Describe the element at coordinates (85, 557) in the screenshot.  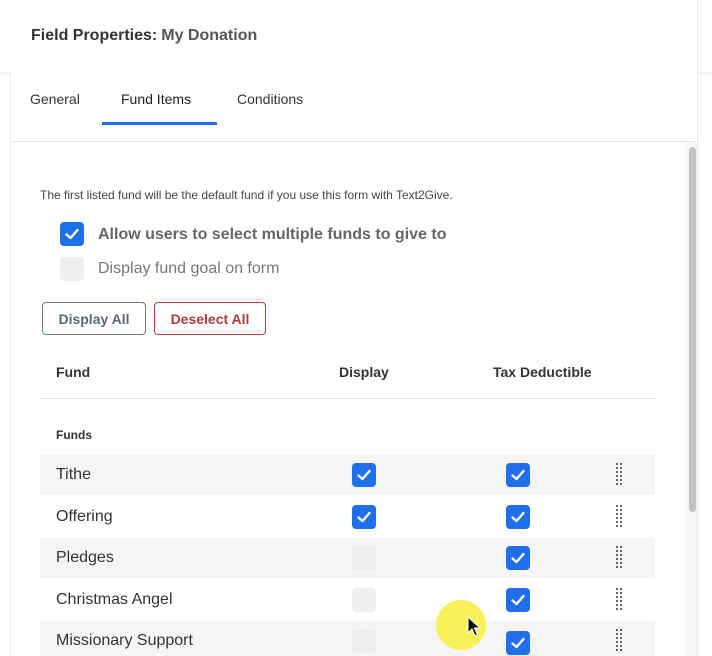
I see `fund-name: Pledges` at that location.